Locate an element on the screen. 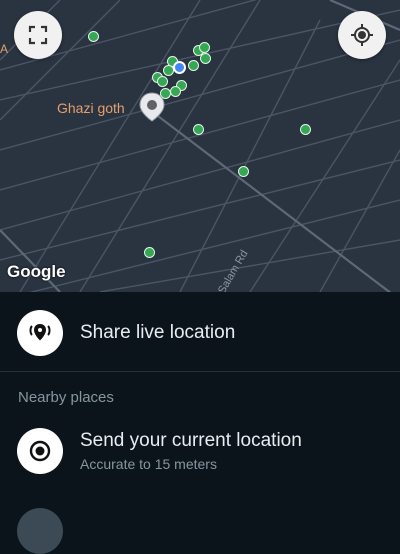 Image resolution: width=400 pixels, height=554 pixels. fullscreen-icon is located at coordinates (38, 35).